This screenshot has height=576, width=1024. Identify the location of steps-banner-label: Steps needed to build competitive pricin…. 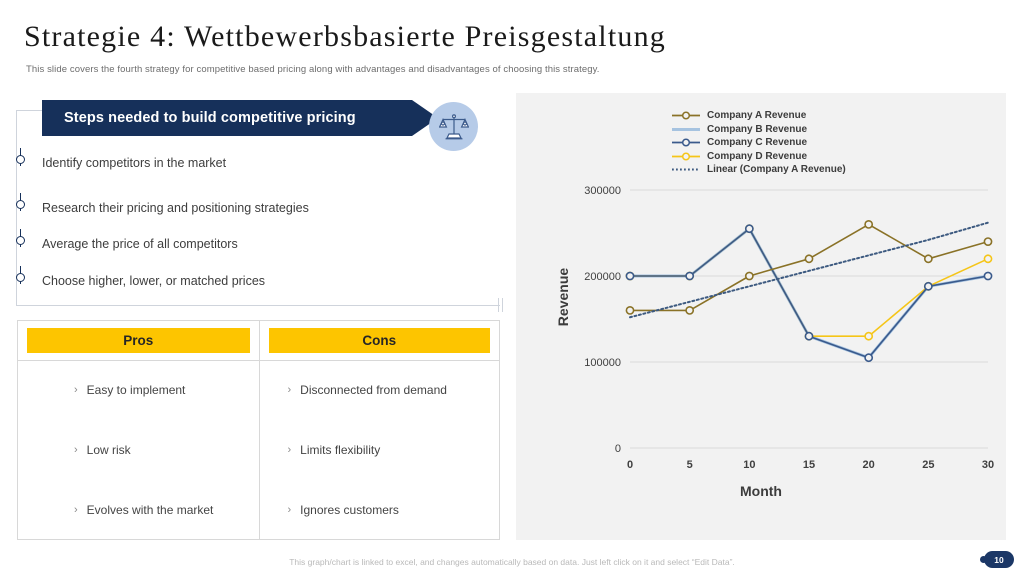
(210, 118).